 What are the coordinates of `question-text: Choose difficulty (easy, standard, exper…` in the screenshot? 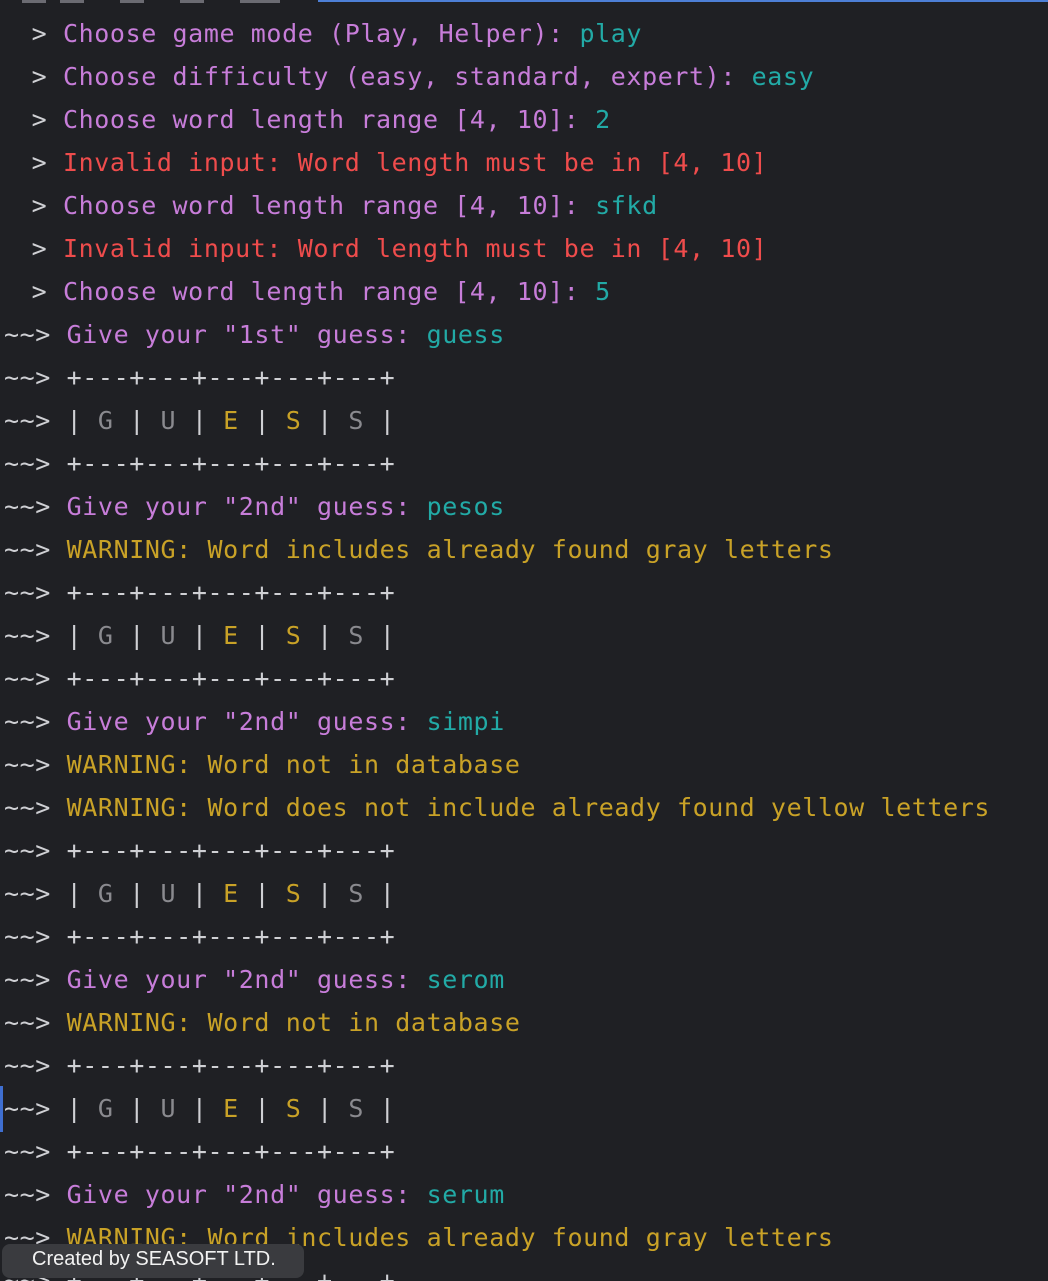 It's located at (407, 76).